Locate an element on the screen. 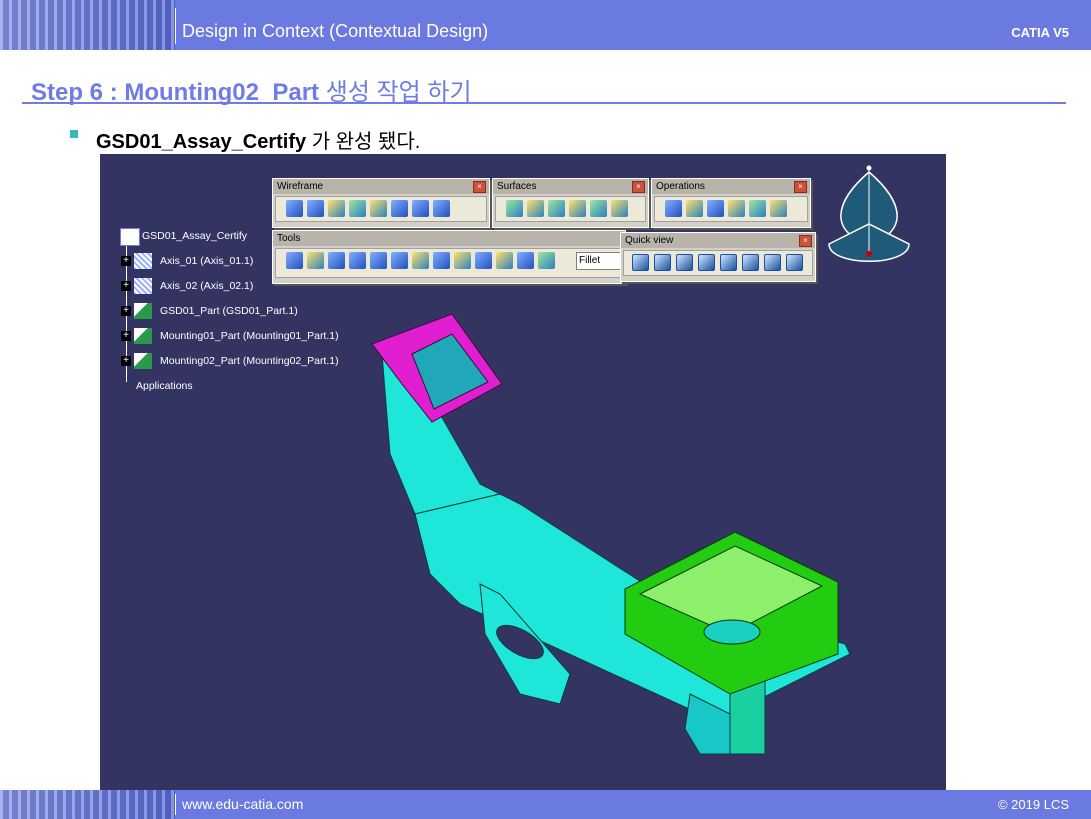 Image resolution: width=1091 pixels, height=819 pixels. line-icon is located at coordinates (315, 208).